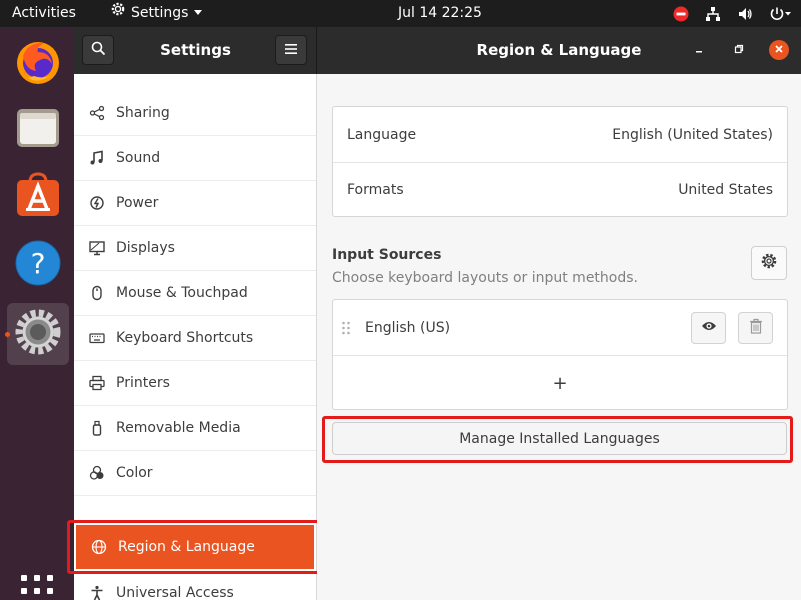 This screenshot has width=801, height=600. I want to click on sidebar-item-displays: Displays, so click(195, 248).